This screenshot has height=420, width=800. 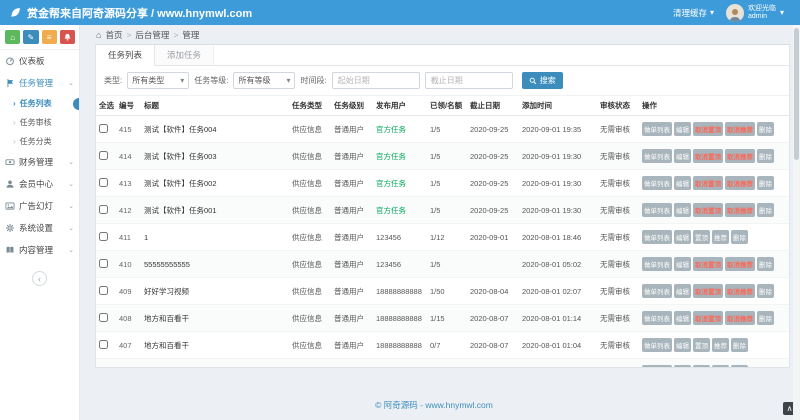 What do you see at coordinates (10, 61) in the screenshot?
I see `gauge-icon` at bounding box center [10, 61].